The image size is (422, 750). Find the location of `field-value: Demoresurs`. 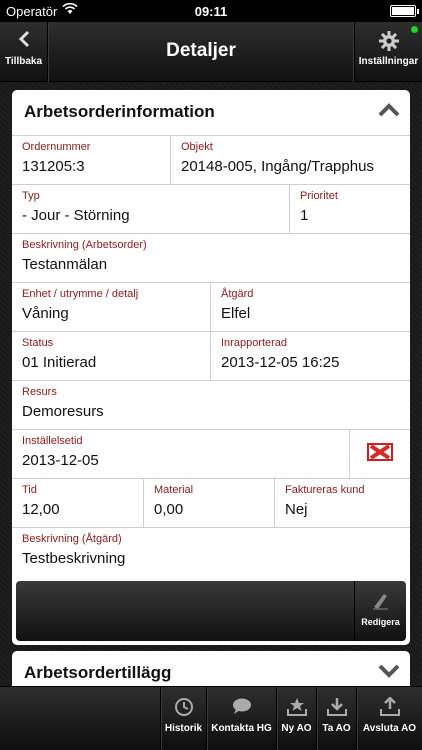

field-value: Demoresurs is located at coordinates (63, 411).